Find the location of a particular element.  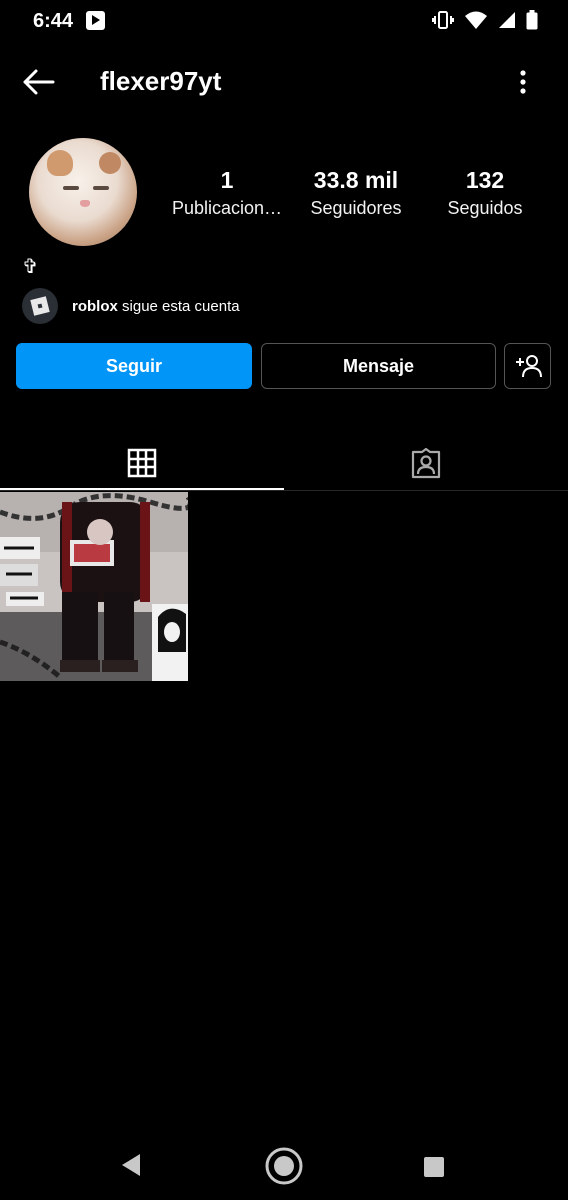

profile-avatar is located at coordinates (83, 192).